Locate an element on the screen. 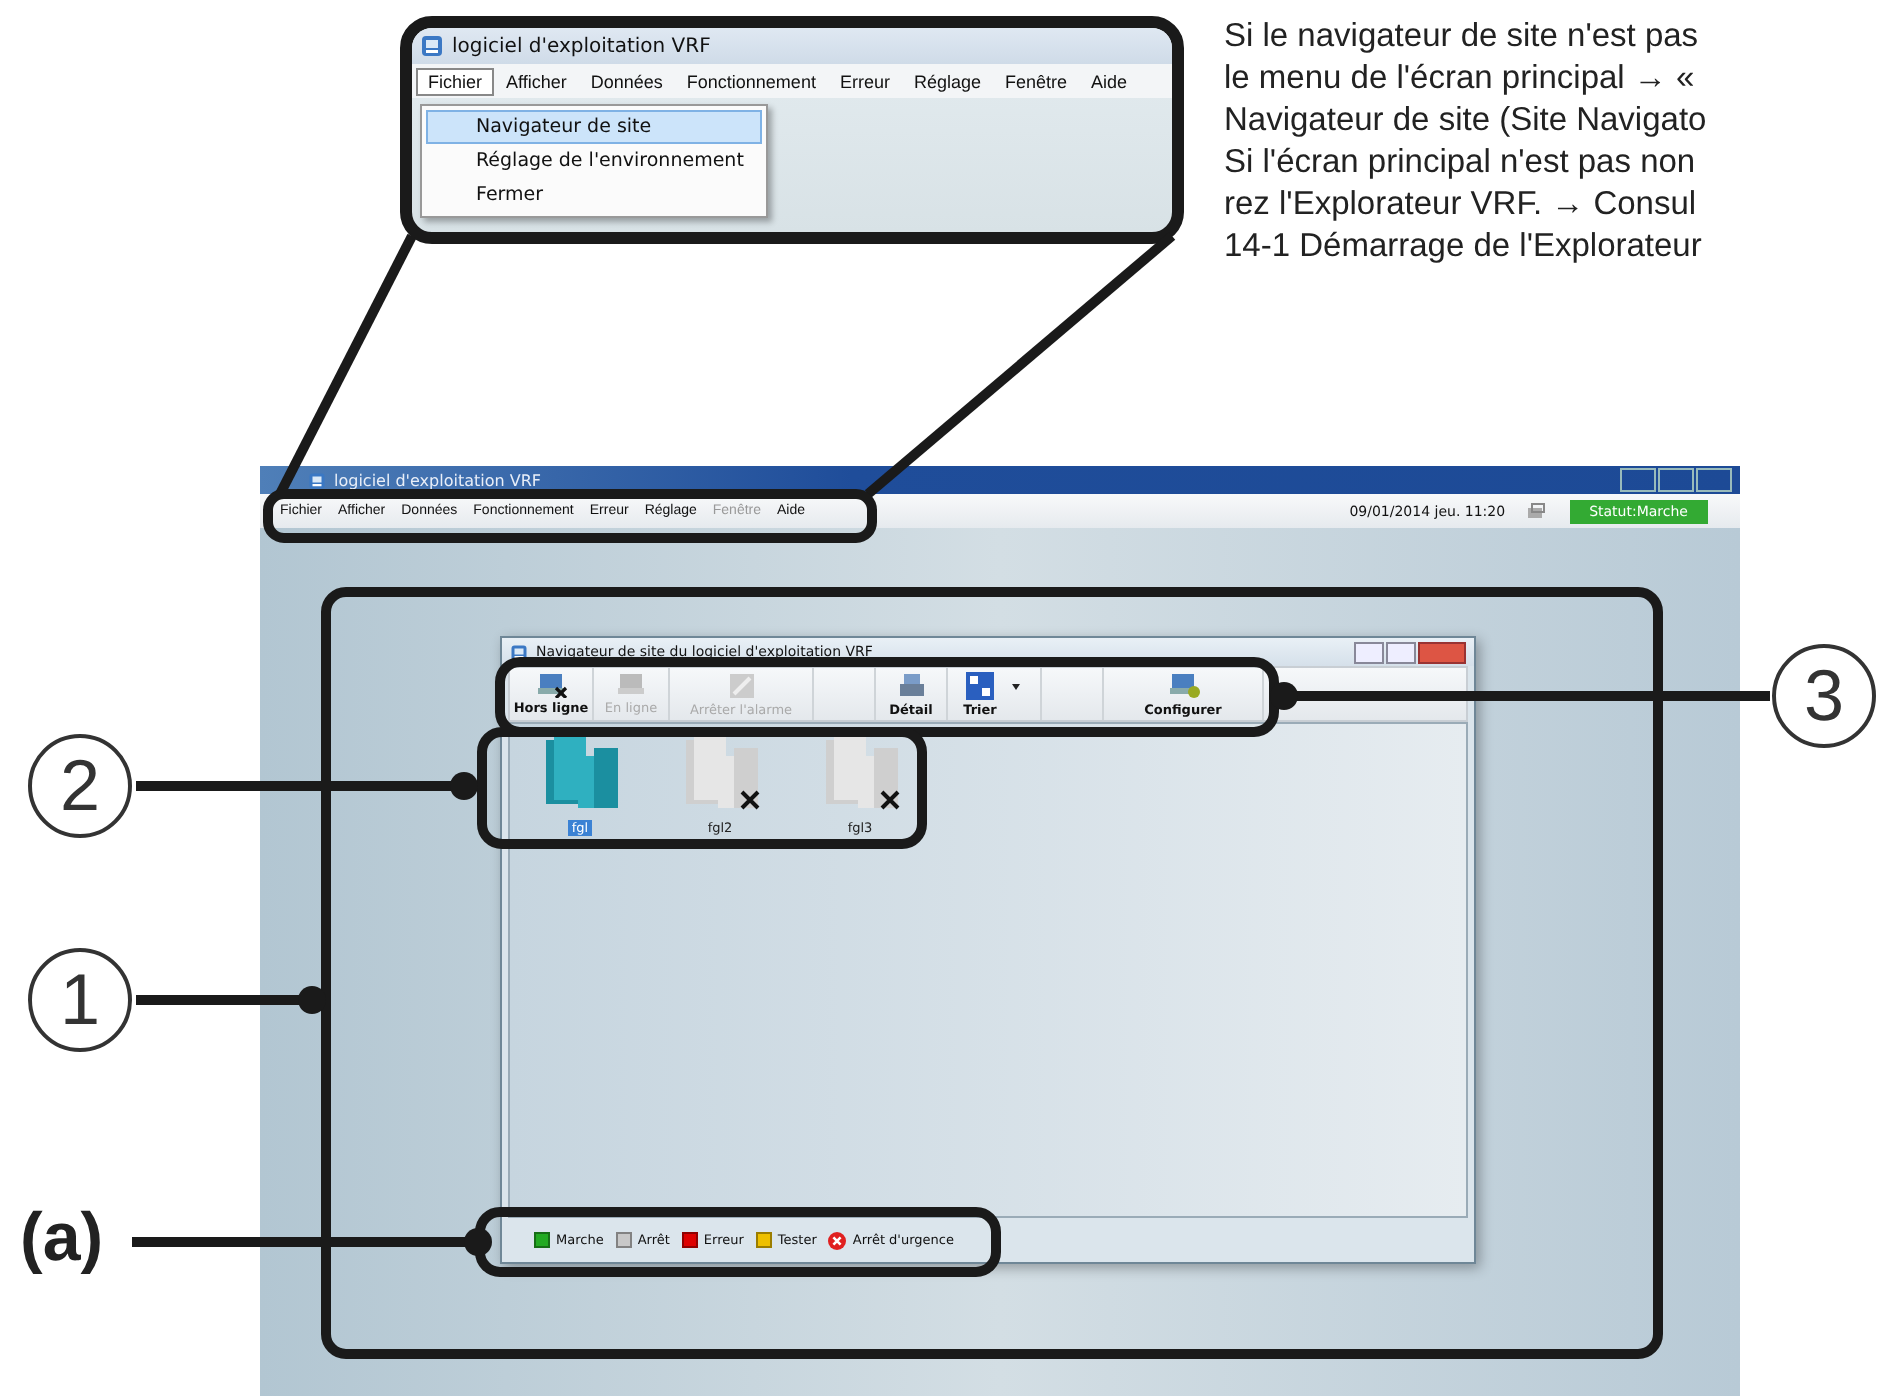  callout-number: 1 is located at coordinates (80, 1000).